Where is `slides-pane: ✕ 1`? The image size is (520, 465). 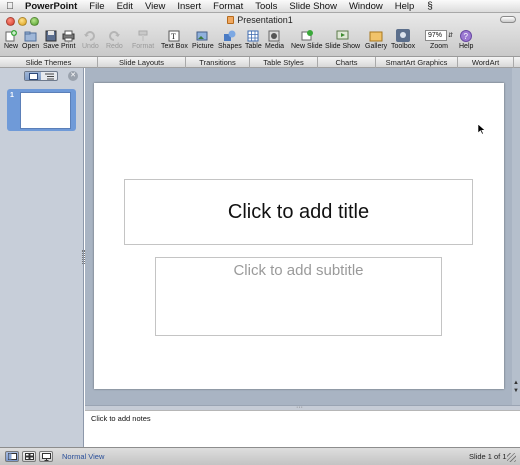
slides-pane: ✕ 1 is located at coordinates (42, 257).